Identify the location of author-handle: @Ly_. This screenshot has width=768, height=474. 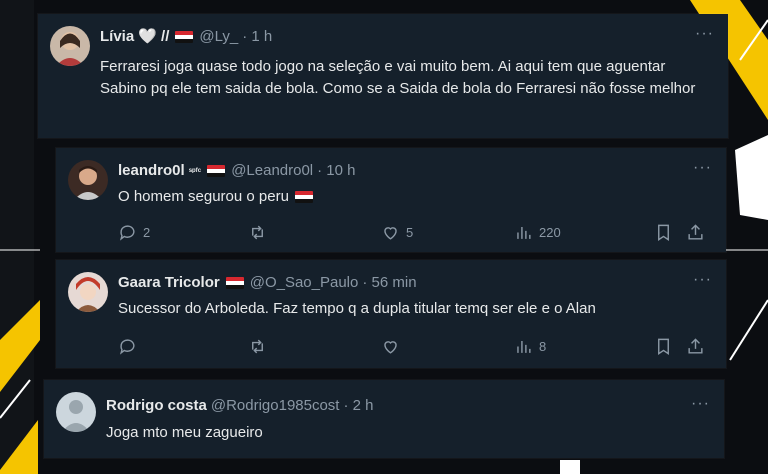
(218, 37).